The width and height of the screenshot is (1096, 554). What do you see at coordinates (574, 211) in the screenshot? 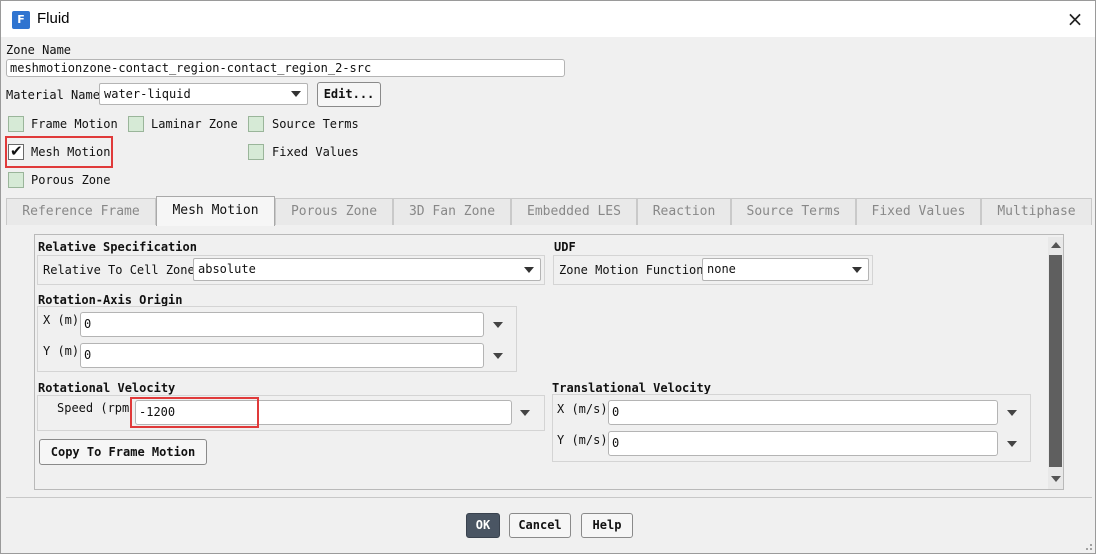
I see `tab-embedded-les: Embedded LES` at bounding box center [574, 211].